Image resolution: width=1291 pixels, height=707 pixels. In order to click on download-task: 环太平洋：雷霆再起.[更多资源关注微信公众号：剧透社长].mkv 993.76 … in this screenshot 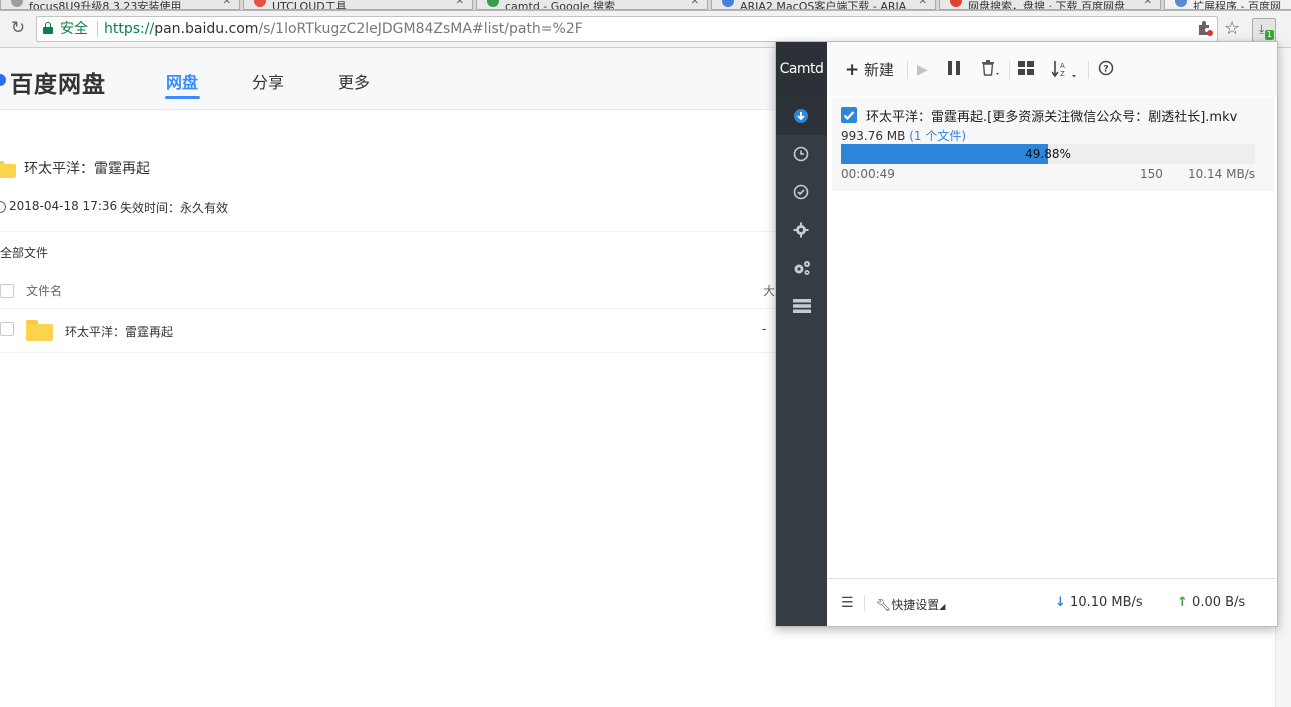, I will do `click(1053, 144)`.